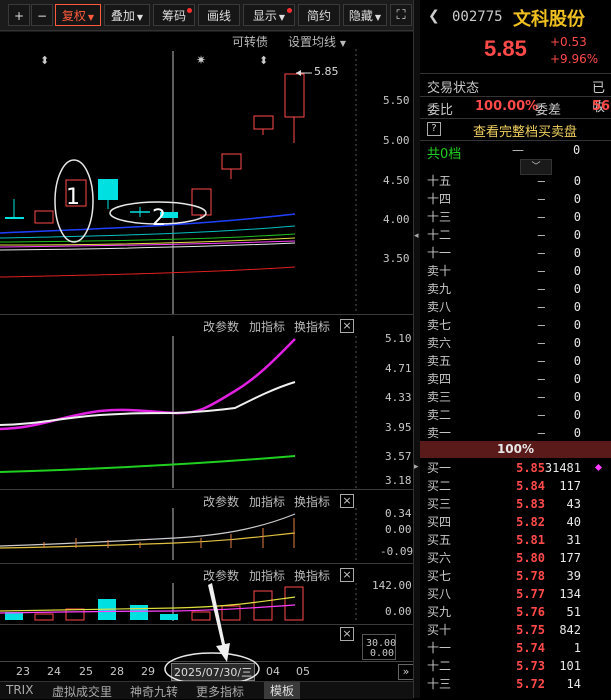 The width and height of the screenshot is (611, 700). What do you see at coordinates (220, 691) in the screenshot?
I see `tab-more-indicators: 更多指标` at bounding box center [220, 691].